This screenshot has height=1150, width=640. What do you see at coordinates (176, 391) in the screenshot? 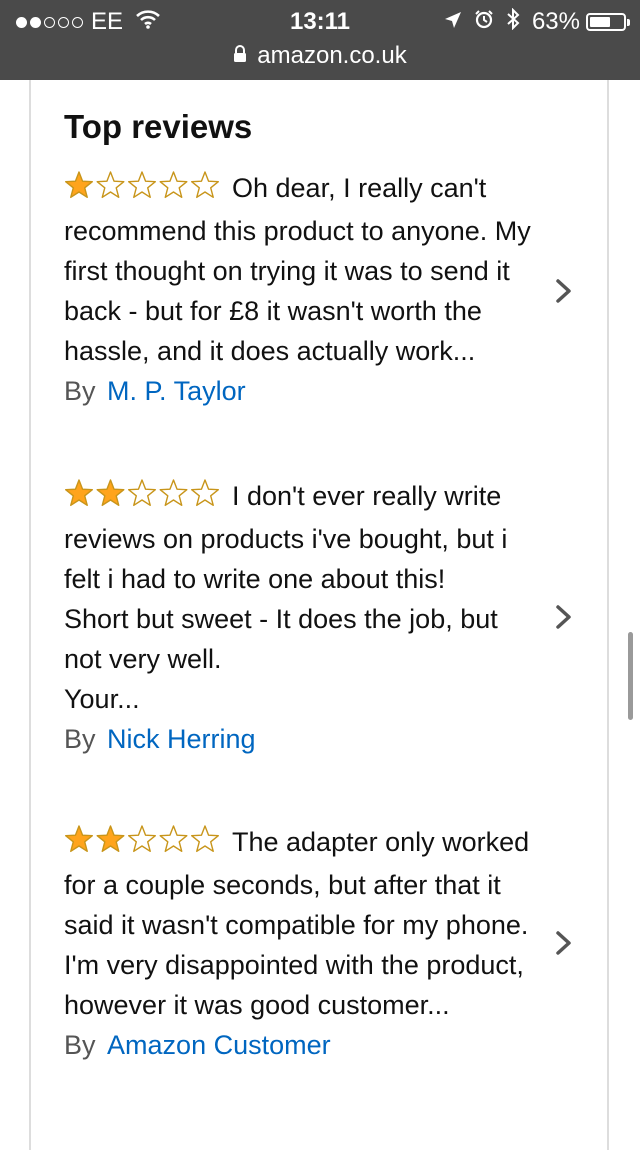
I see `author-link: M. P. Taylor` at bounding box center [176, 391].